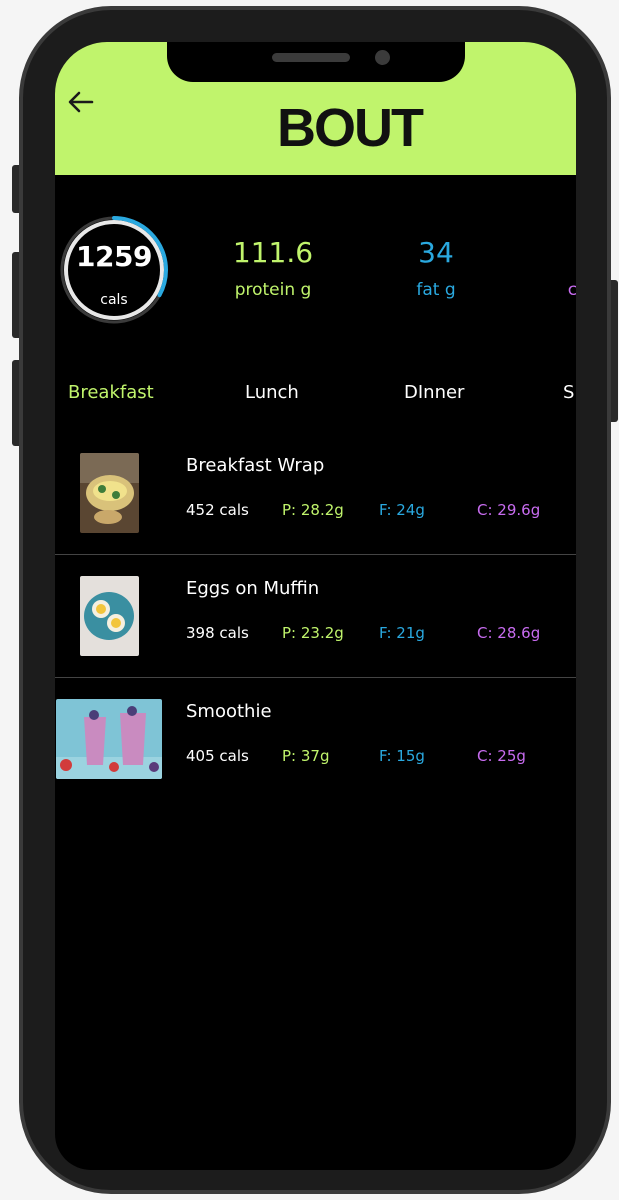 The width and height of the screenshot is (619, 1200). I want to click on bout-logo: BOUT, so click(351, 126).